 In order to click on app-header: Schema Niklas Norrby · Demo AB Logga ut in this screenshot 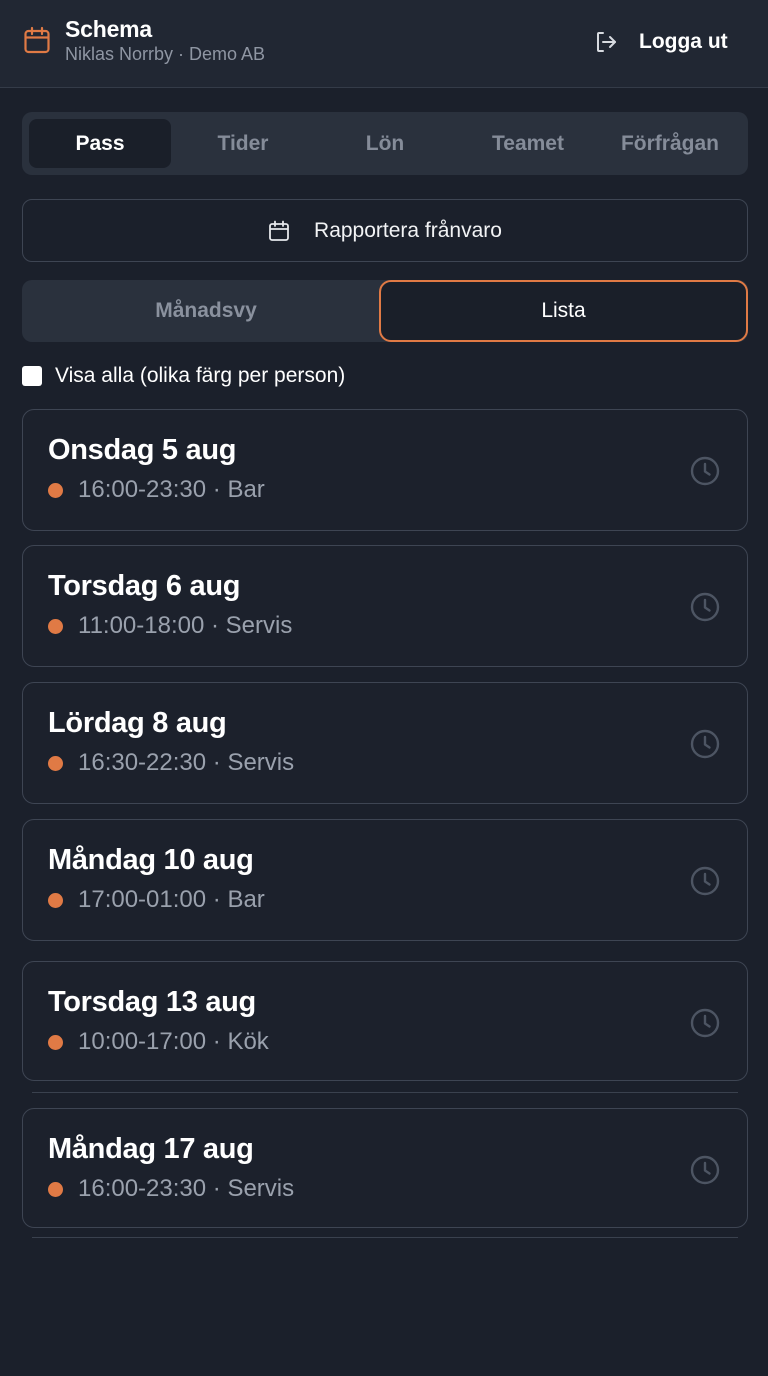, I will do `click(384, 44)`.